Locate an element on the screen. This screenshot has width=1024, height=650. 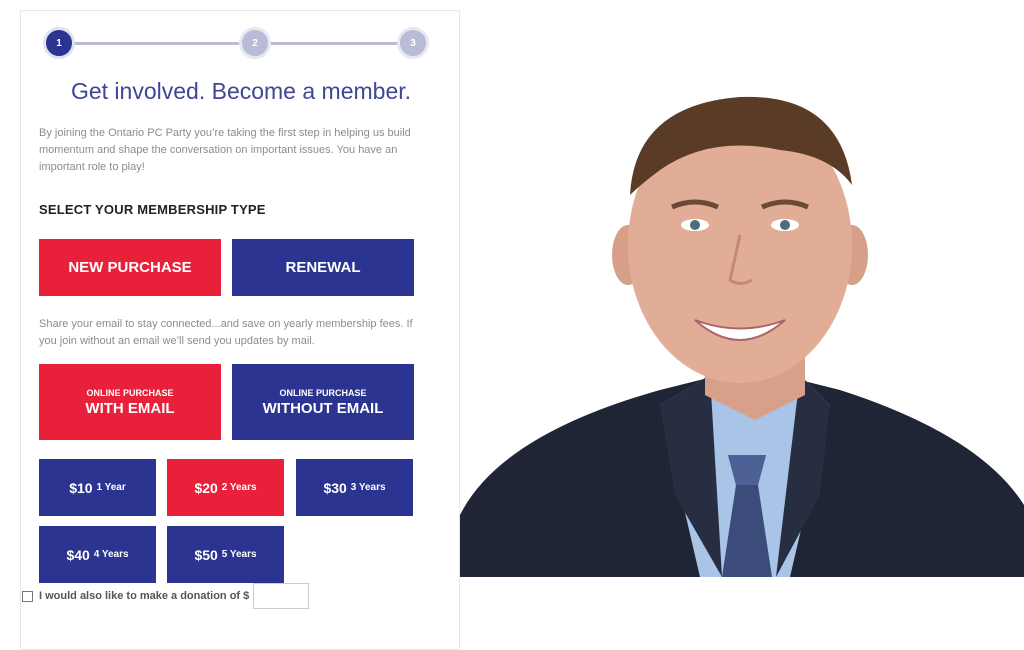
new-purchase-button: NEW PURCHASE is located at coordinates (130, 267).